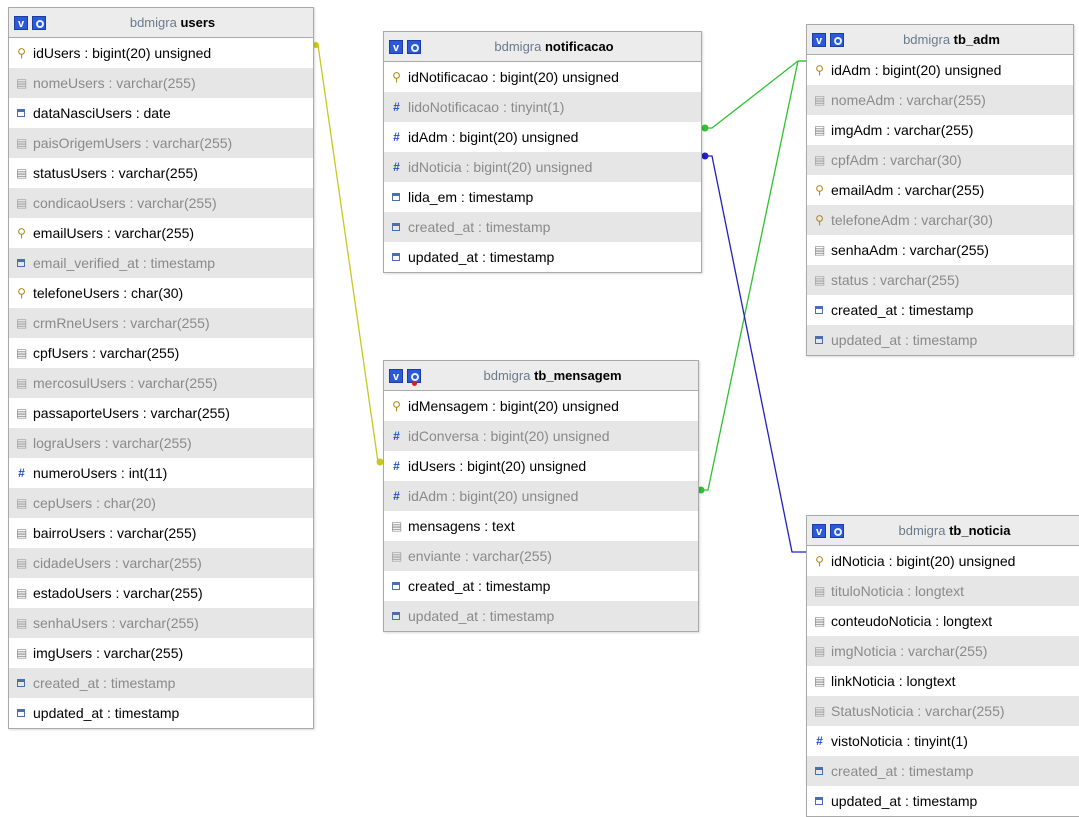 Image resolution: width=1079 pixels, height=817 pixels. What do you see at coordinates (542, 77) in the screenshot?
I see `column-row: ⚲ idNotificacao : bigint(20) unsigned` at bounding box center [542, 77].